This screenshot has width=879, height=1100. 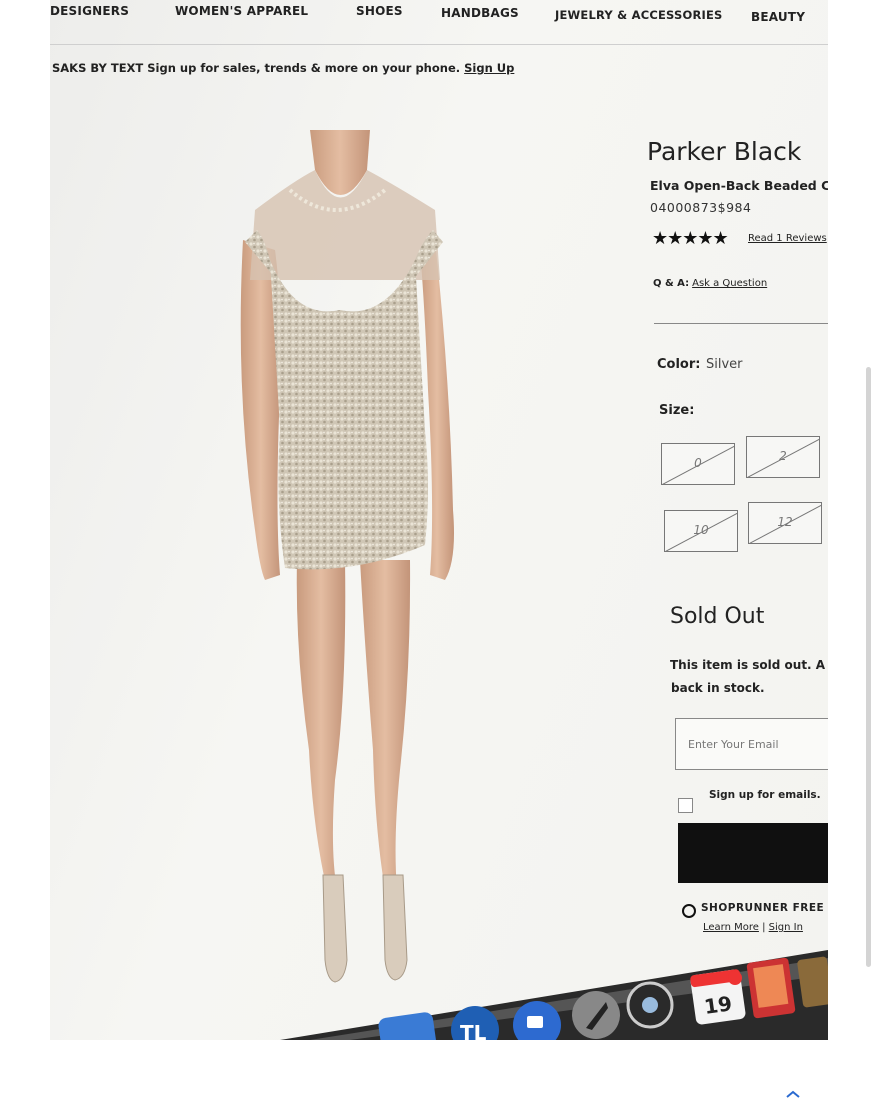 I want to click on nav-divider, so click(x=439, y=44).